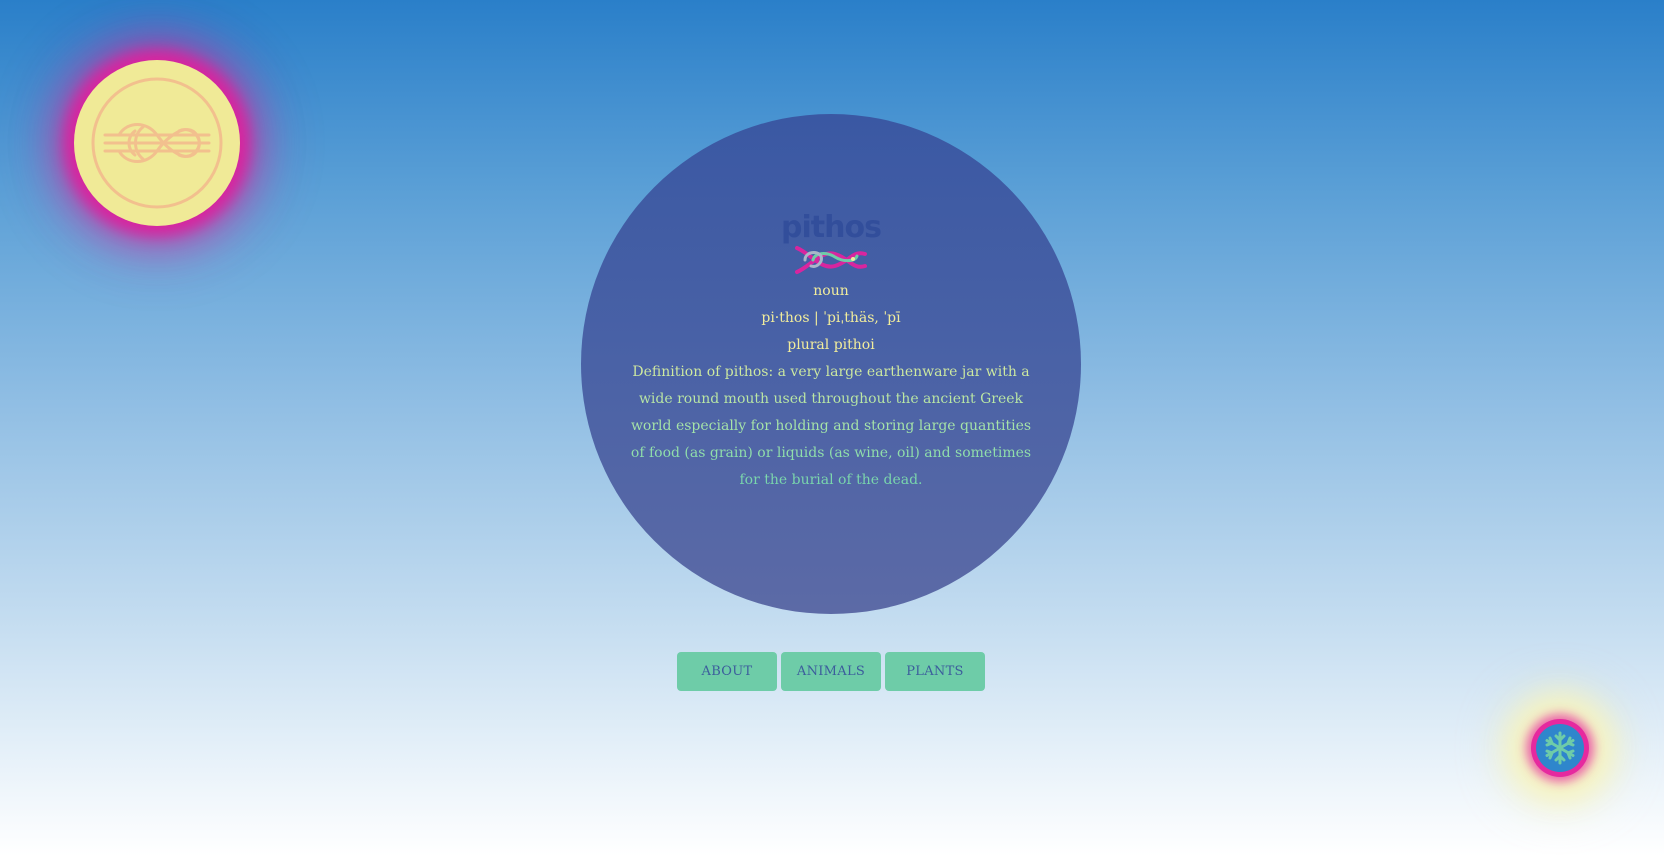 The height and width of the screenshot is (856, 1664). I want to click on snowflake-icon, so click(1560, 748).